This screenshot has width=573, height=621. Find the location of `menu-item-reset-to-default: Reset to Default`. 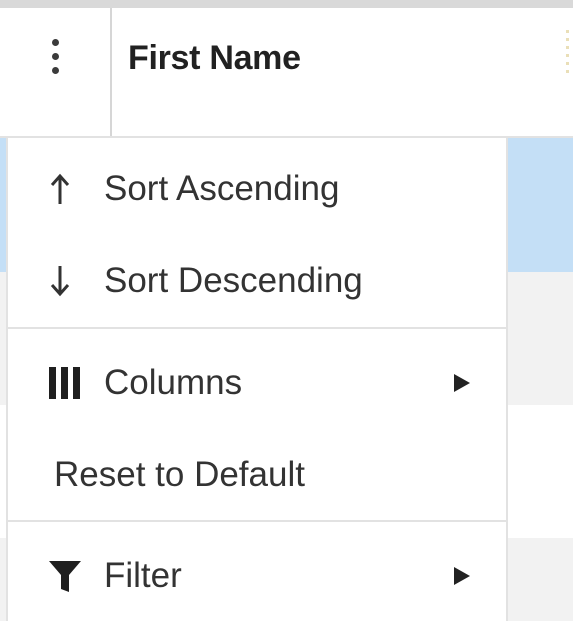

menu-item-reset-to-default: Reset to Default is located at coordinates (257, 475).